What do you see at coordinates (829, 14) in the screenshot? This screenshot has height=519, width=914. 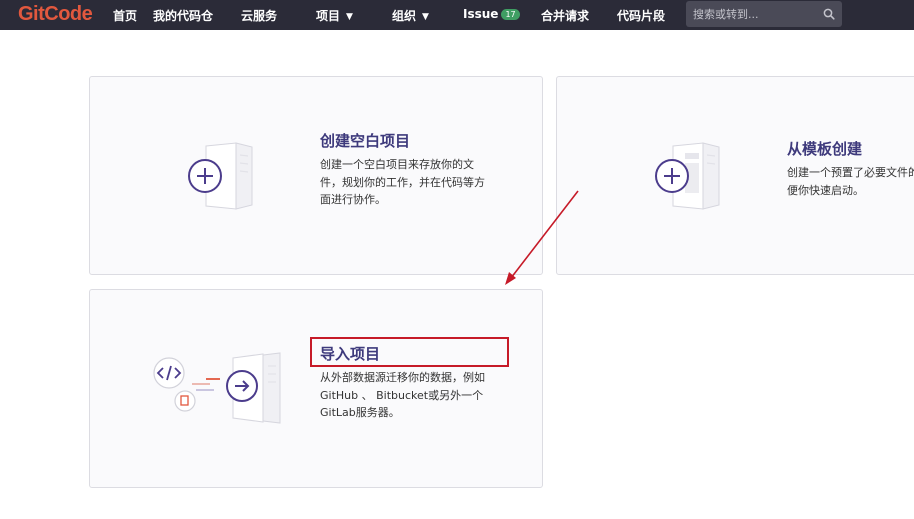 I see `search-icon` at bounding box center [829, 14].